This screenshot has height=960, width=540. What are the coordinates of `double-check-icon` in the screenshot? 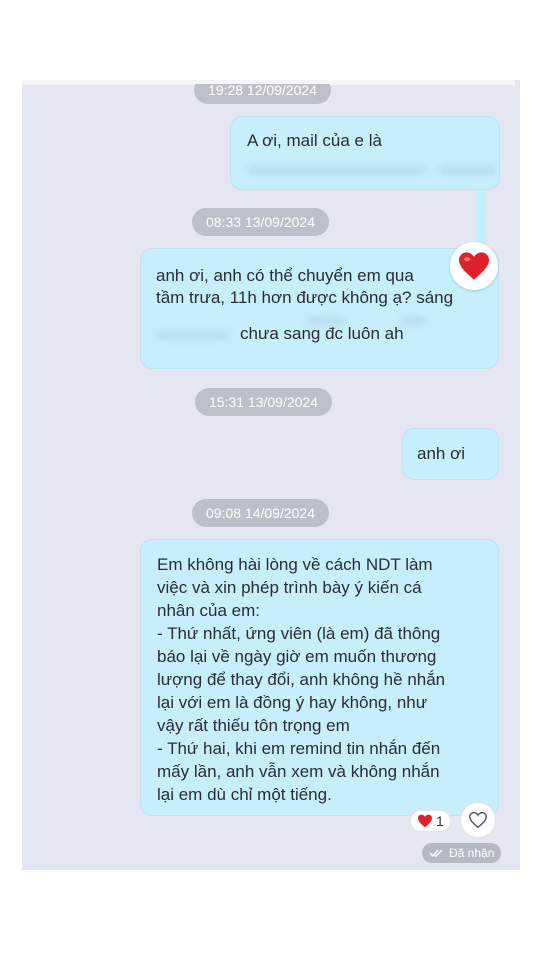 It's located at (436, 853).